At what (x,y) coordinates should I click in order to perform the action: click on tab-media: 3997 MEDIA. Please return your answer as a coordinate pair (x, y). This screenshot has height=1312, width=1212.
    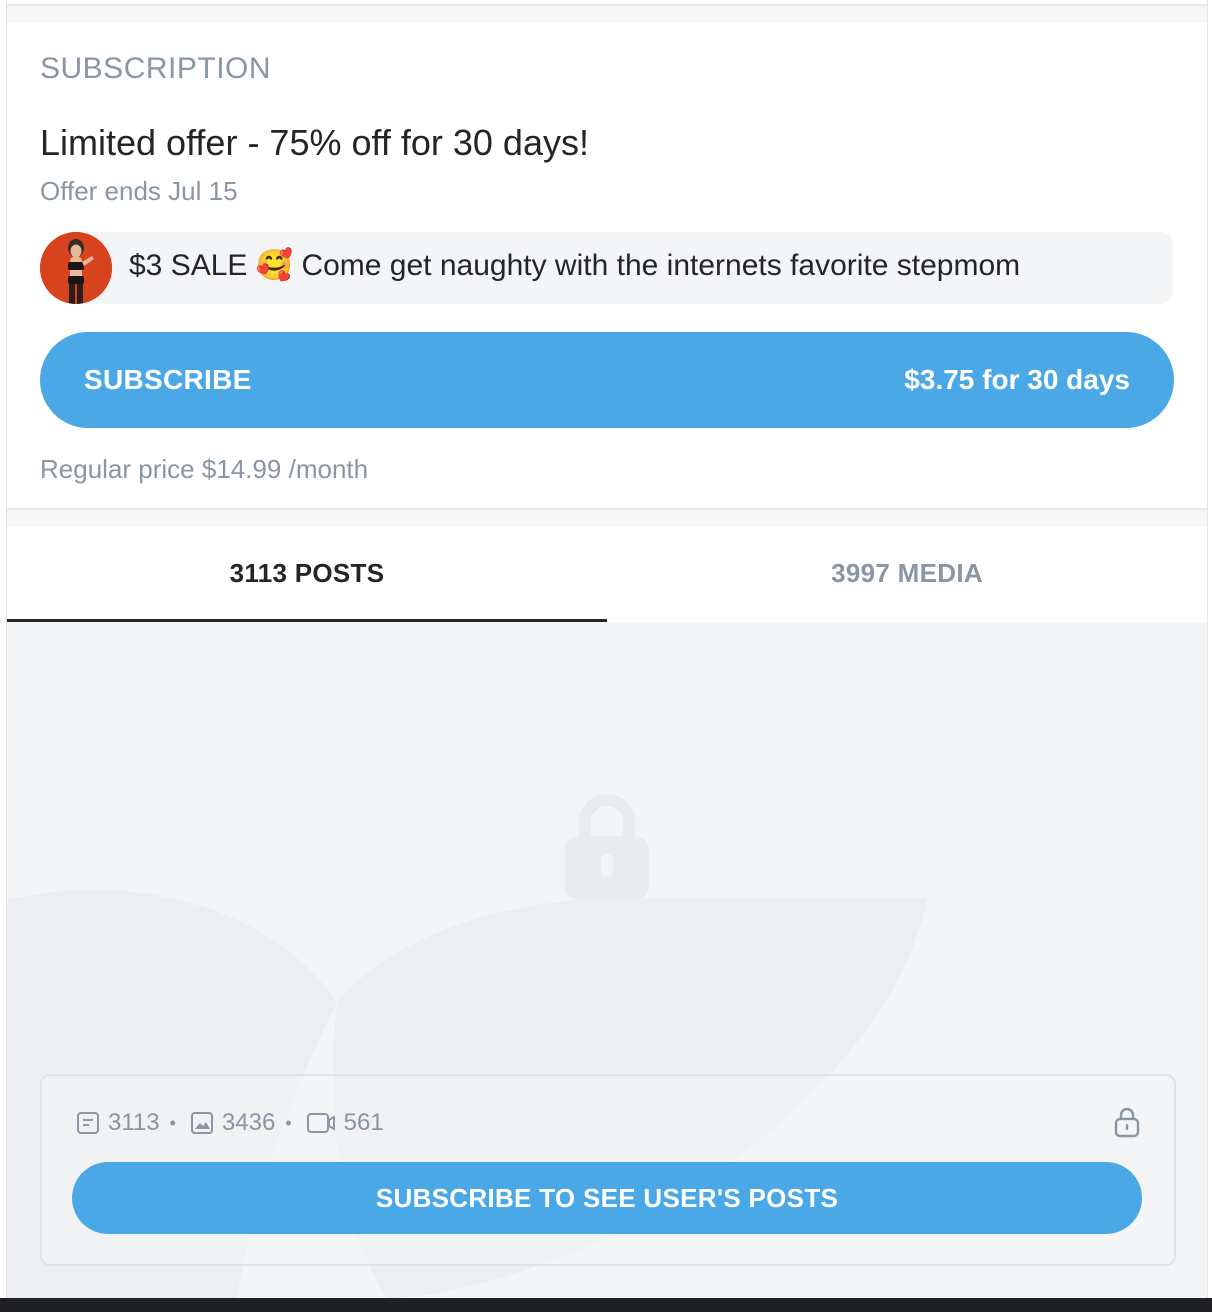
    Looking at the image, I should click on (907, 574).